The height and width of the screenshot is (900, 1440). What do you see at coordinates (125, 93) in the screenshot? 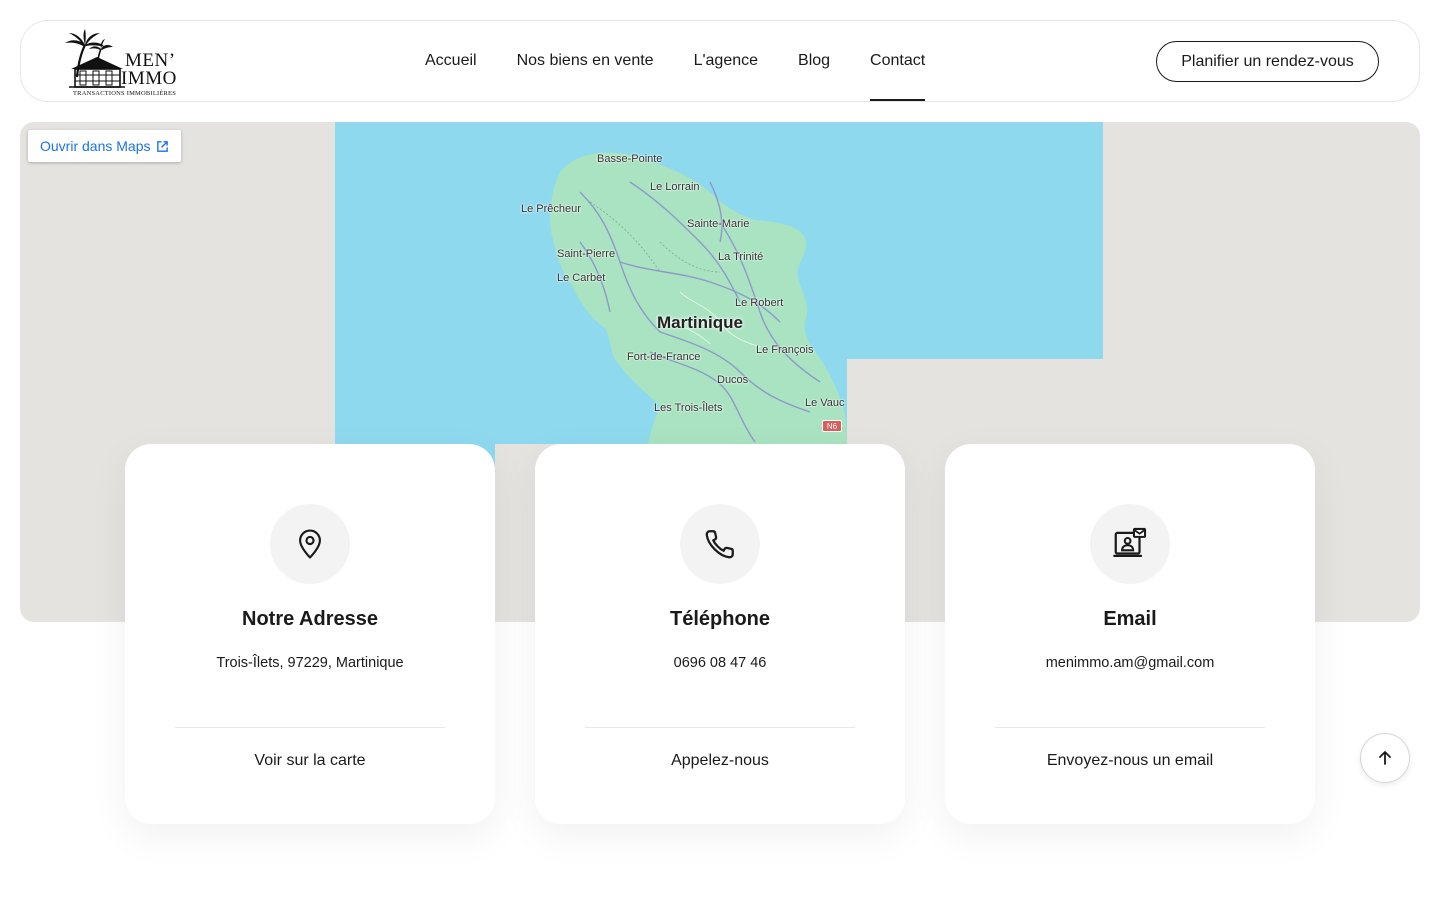
I see `logo-tagline: TRANSACTIONS IMMOBILIÈRES` at bounding box center [125, 93].